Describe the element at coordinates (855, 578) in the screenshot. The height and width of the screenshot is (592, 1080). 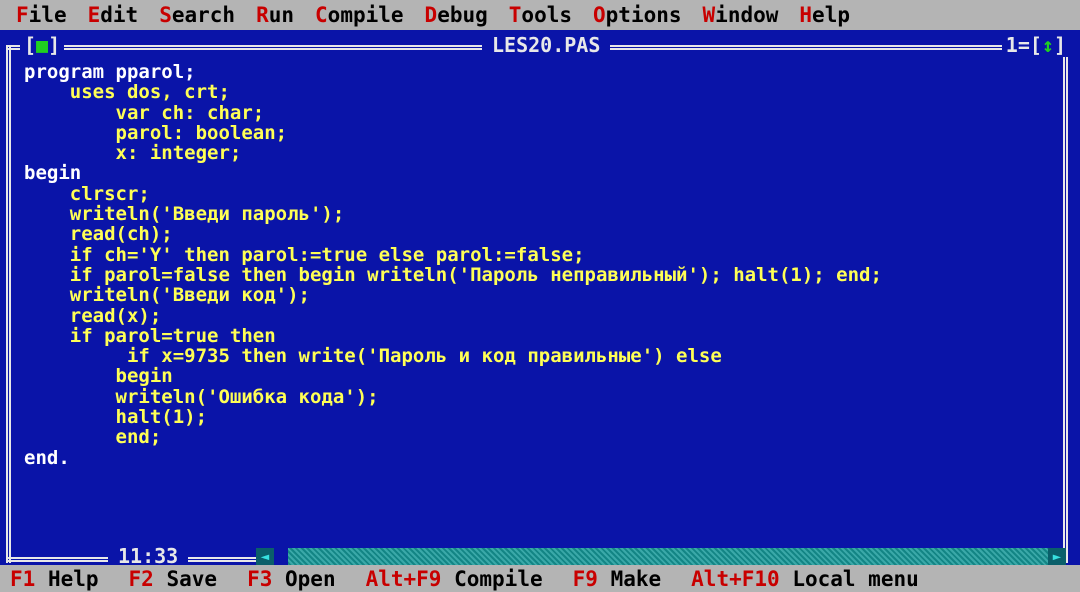
I see `status-label: Local menu` at that location.